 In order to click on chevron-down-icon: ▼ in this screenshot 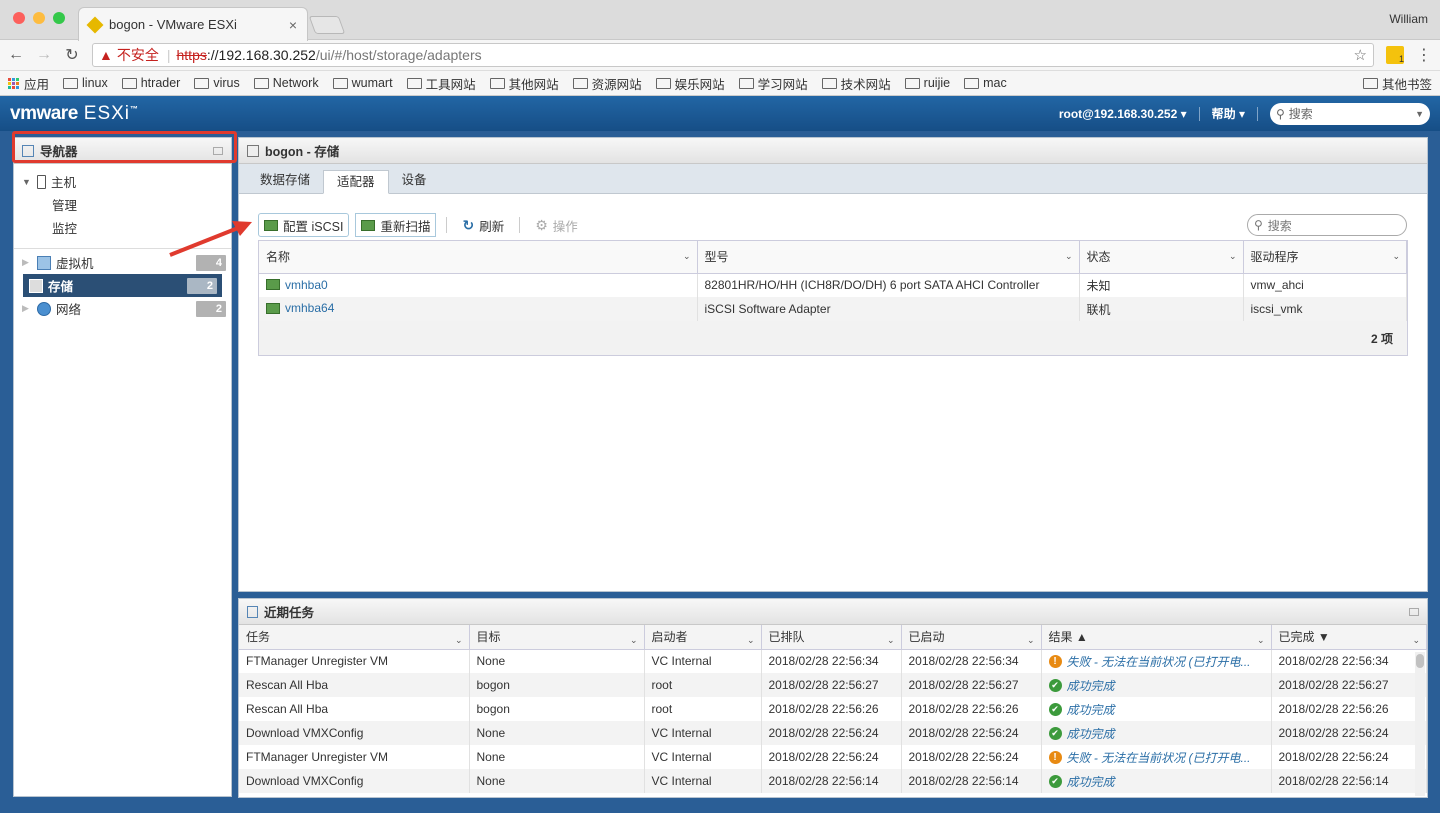, I will do `click(1419, 114)`.